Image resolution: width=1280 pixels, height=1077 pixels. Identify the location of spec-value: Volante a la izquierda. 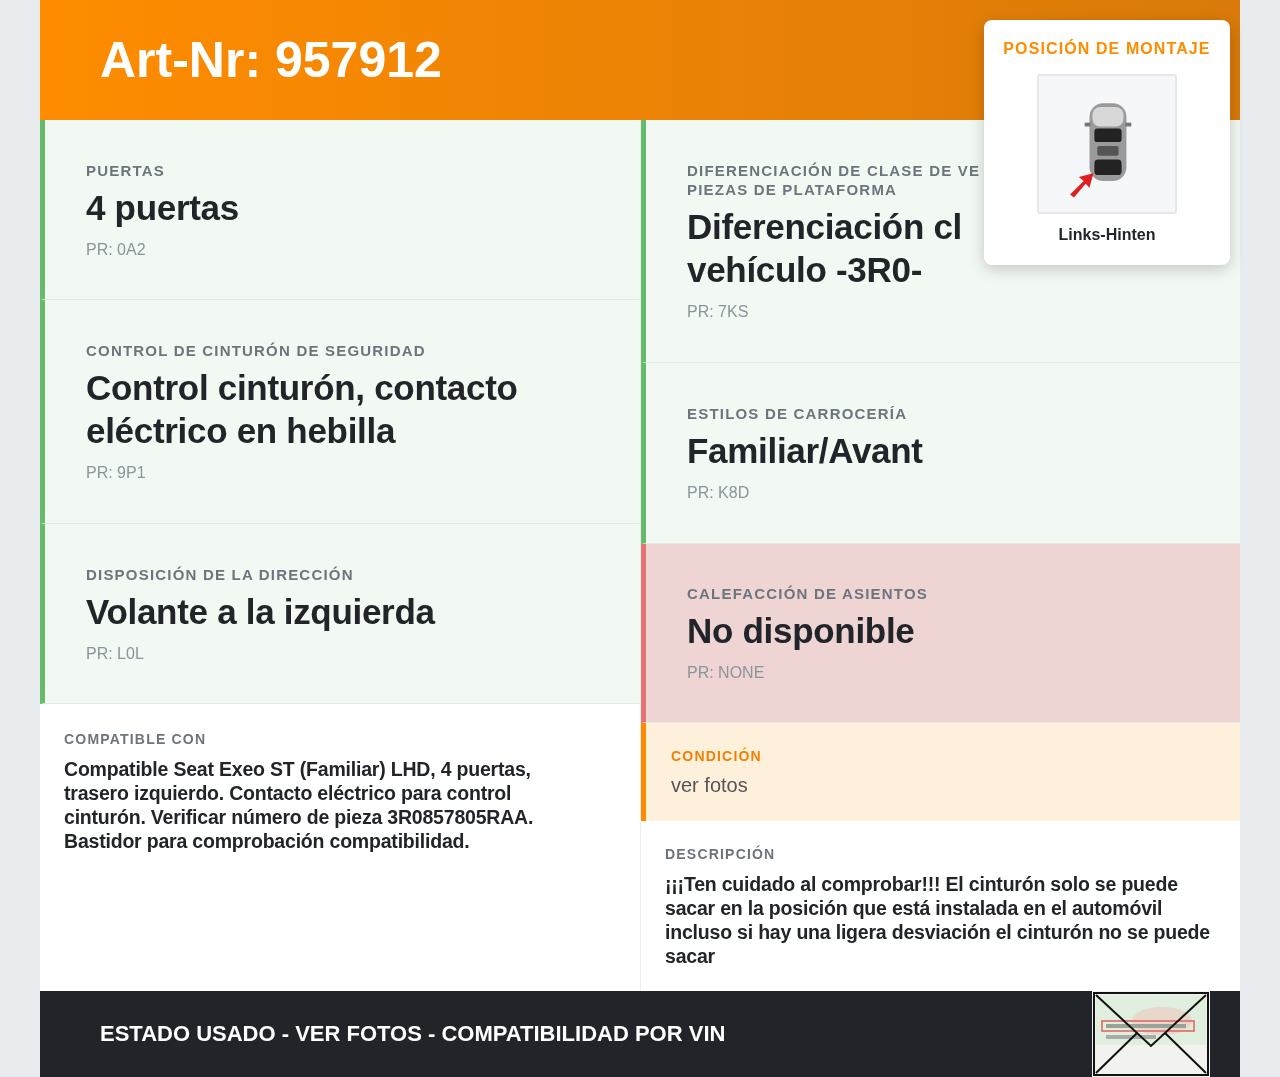
(260, 611).